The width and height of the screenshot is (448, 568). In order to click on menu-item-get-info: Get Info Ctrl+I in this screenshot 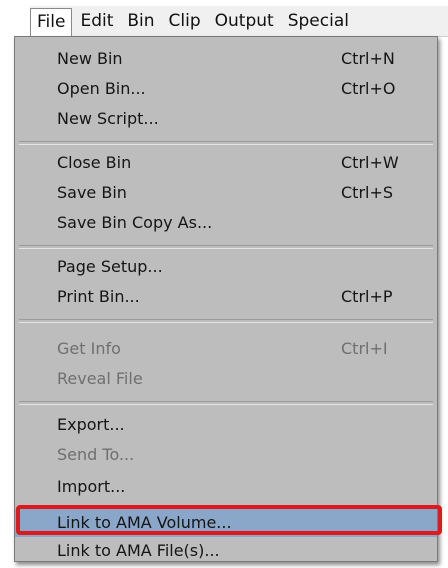, I will do `click(226, 349)`.